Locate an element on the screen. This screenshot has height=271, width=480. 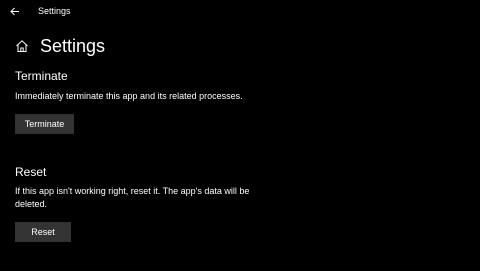
reset-description-line-2: deleted. is located at coordinates (31, 204).